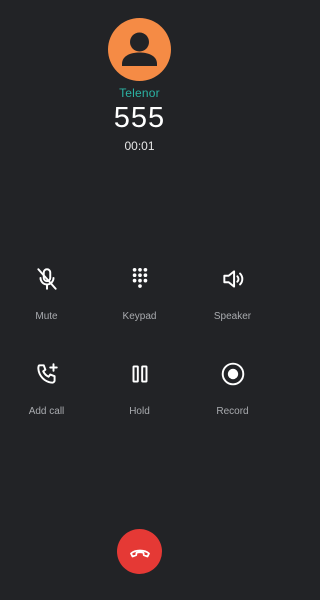 Image resolution: width=320 pixels, height=600 pixels. Describe the element at coordinates (47, 279) in the screenshot. I see `mic-off-icon` at that location.